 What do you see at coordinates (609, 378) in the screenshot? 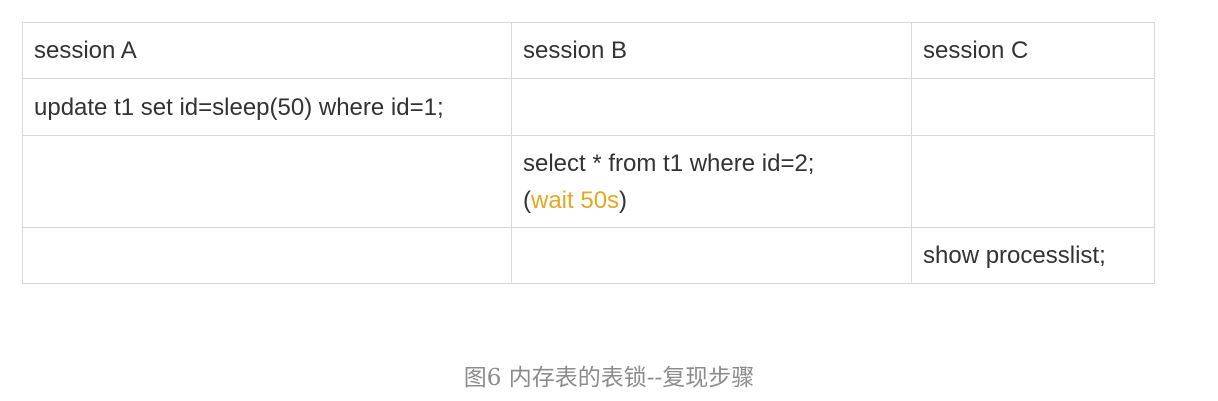
I see `figure-caption: 图6 内存表的表锁--复现步骤` at bounding box center [609, 378].